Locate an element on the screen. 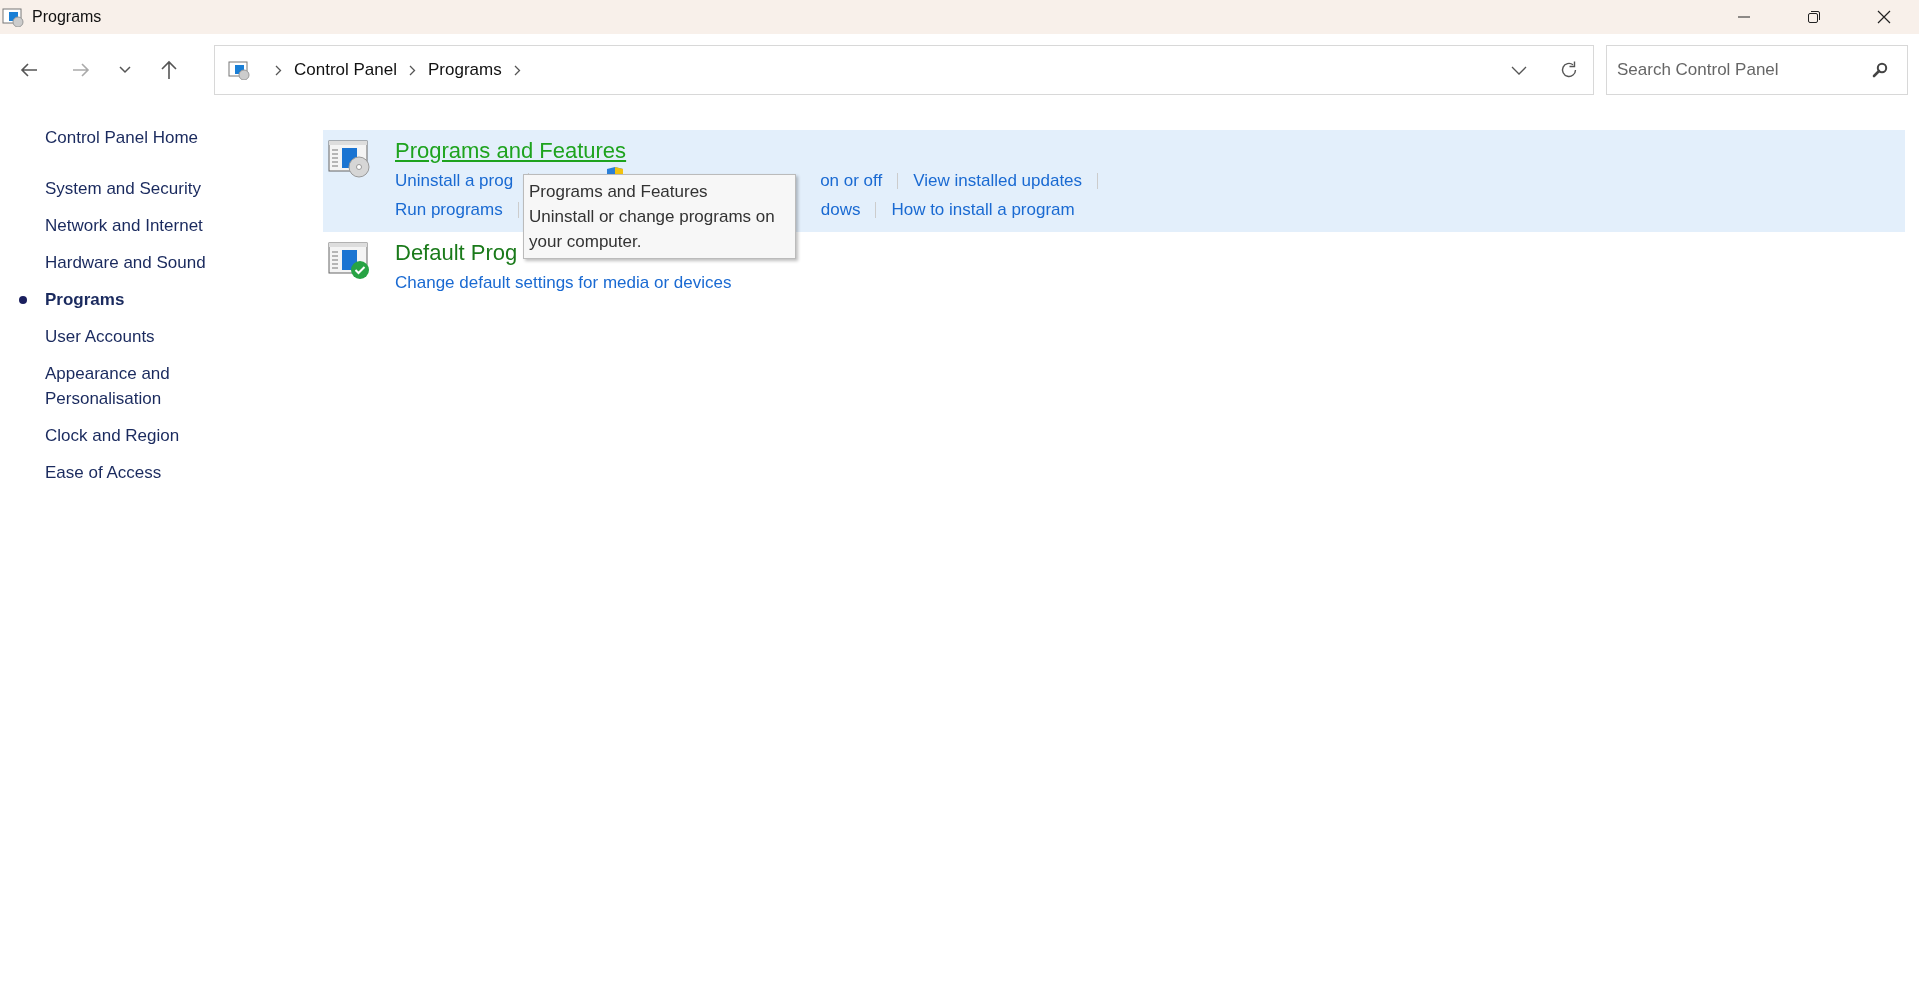 This screenshot has width=1919, height=1000. task-link: How to install a program is located at coordinates (983, 209).